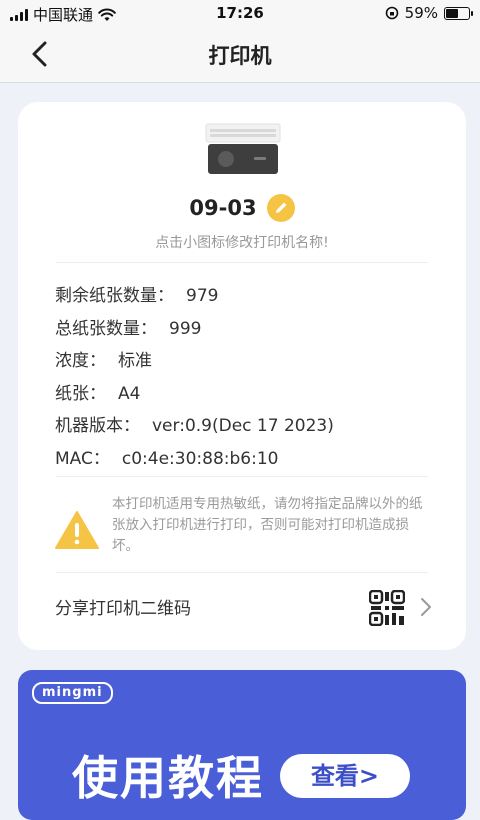 This screenshot has width=480, height=820. I want to click on status-right: 59%, so click(429, 13).